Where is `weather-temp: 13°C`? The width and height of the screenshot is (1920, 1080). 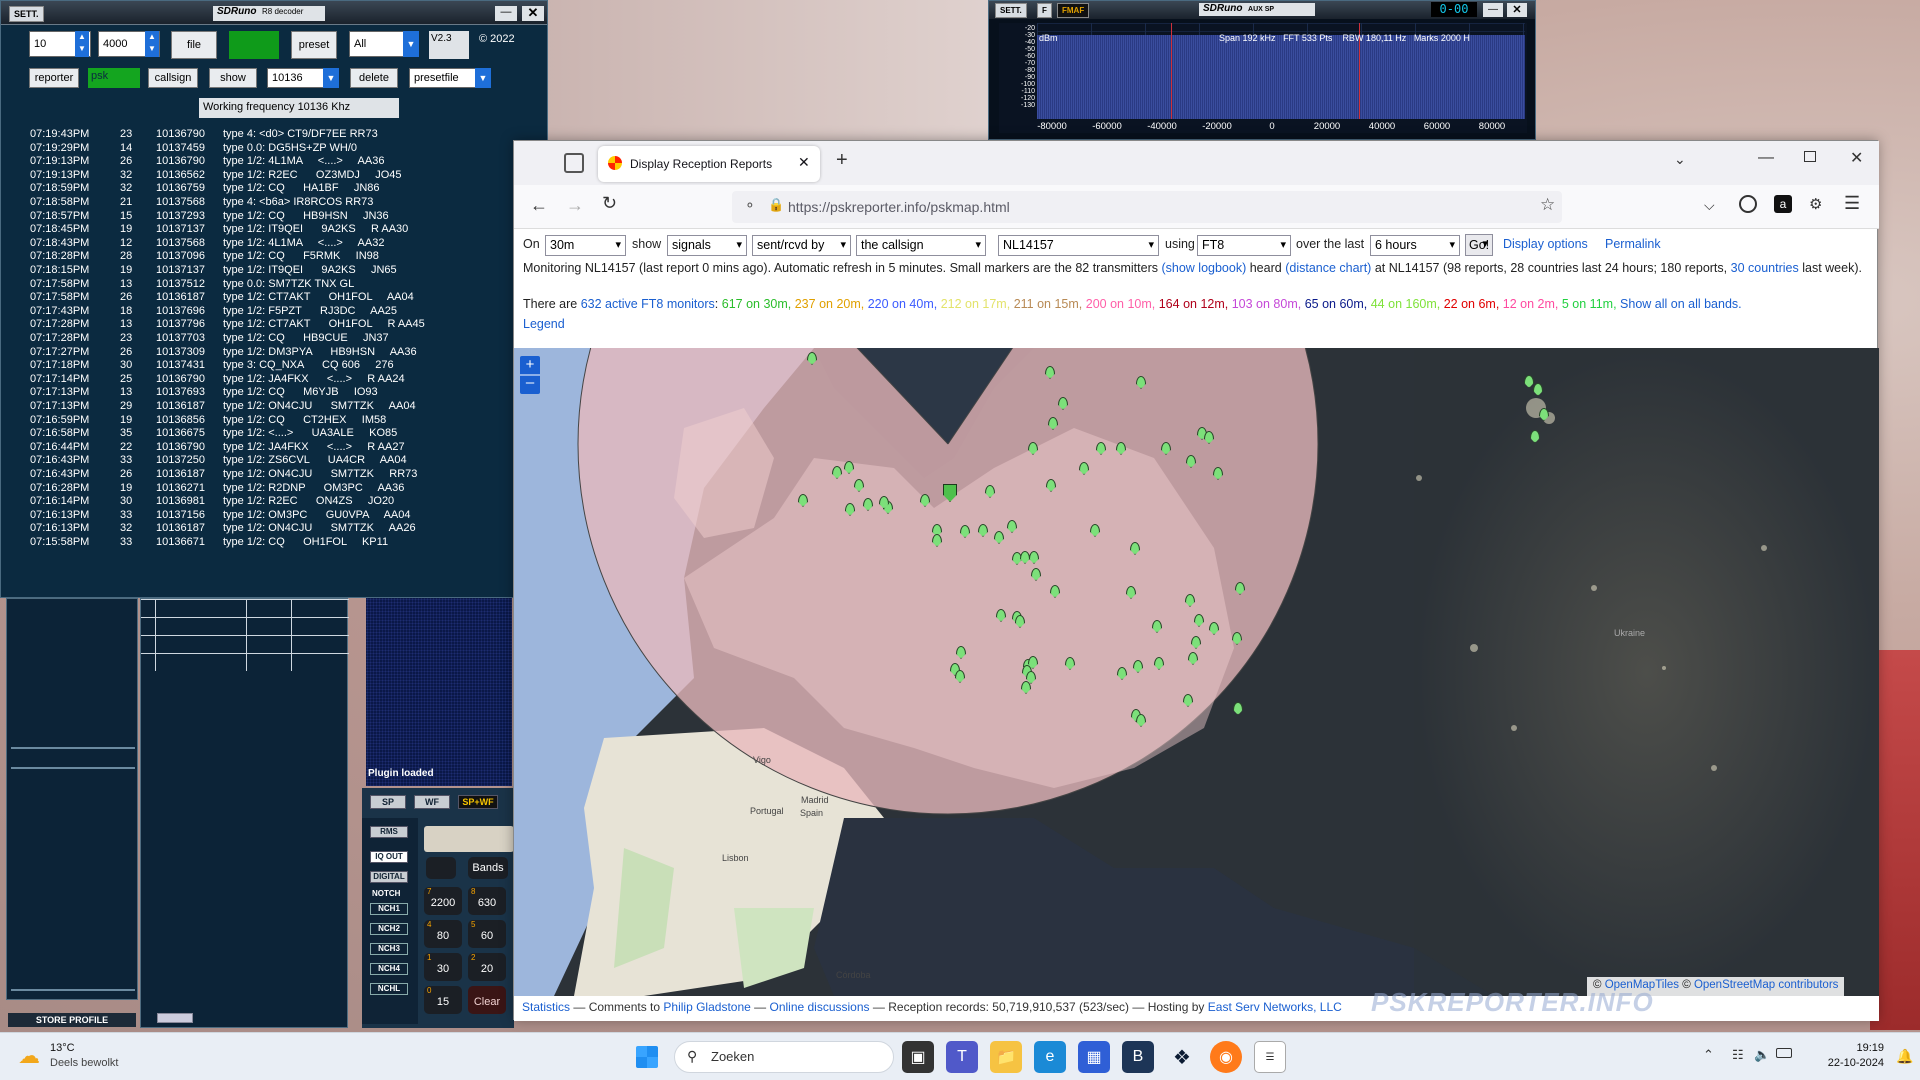
weather-temp: 13°C is located at coordinates (62, 1048).